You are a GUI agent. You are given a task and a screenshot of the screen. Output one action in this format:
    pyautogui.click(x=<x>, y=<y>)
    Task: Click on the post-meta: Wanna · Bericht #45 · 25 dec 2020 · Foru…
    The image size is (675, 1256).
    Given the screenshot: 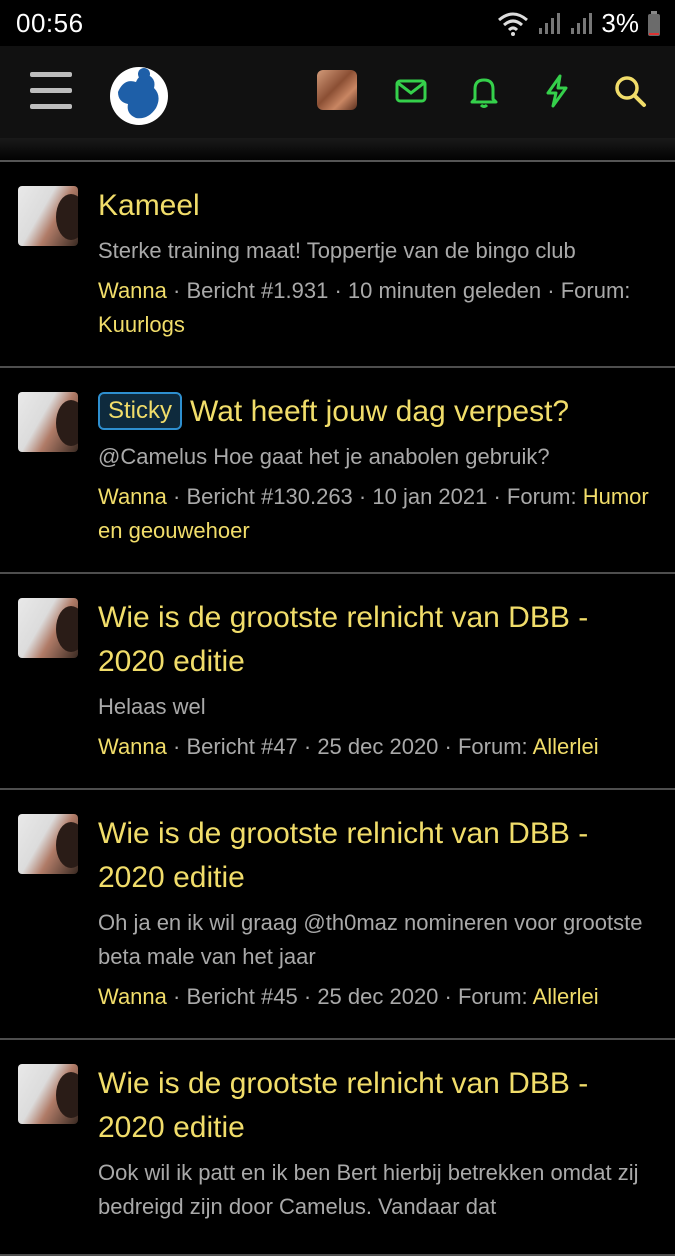 What is the action you would take?
    pyautogui.click(x=348, y=996)
    